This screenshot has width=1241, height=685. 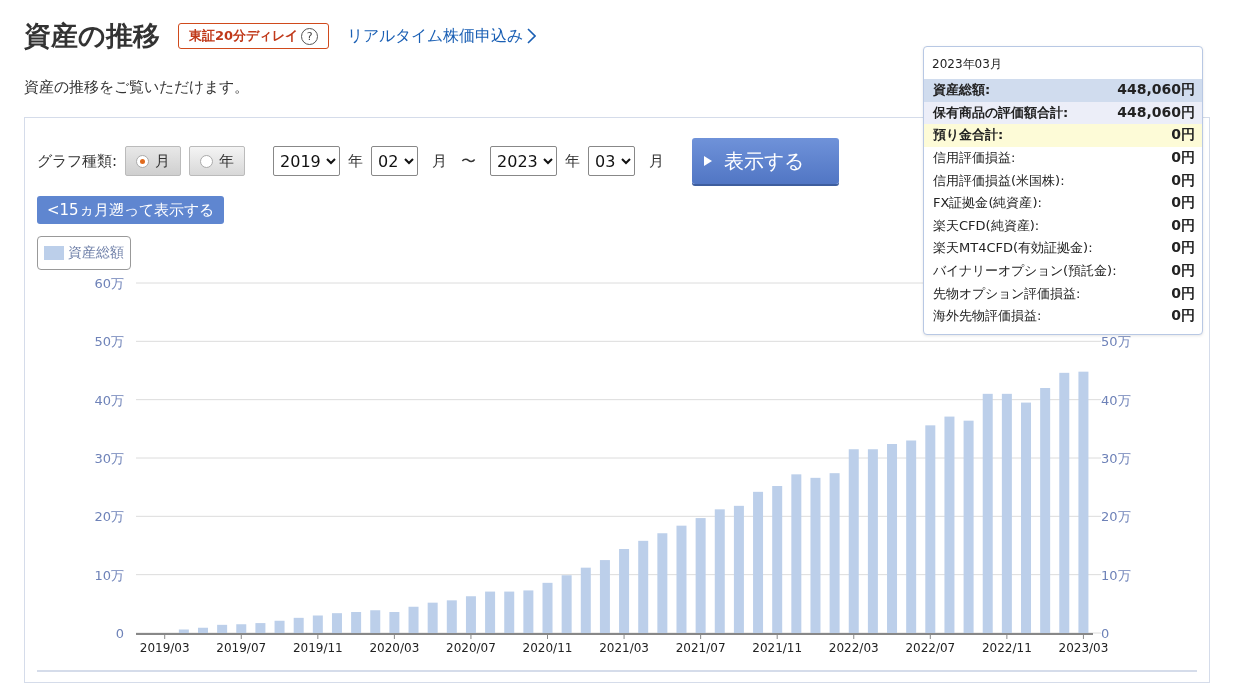 I want to click on tooltip-label: 信用評価損益(米国株):, so click(x=999, y=180).